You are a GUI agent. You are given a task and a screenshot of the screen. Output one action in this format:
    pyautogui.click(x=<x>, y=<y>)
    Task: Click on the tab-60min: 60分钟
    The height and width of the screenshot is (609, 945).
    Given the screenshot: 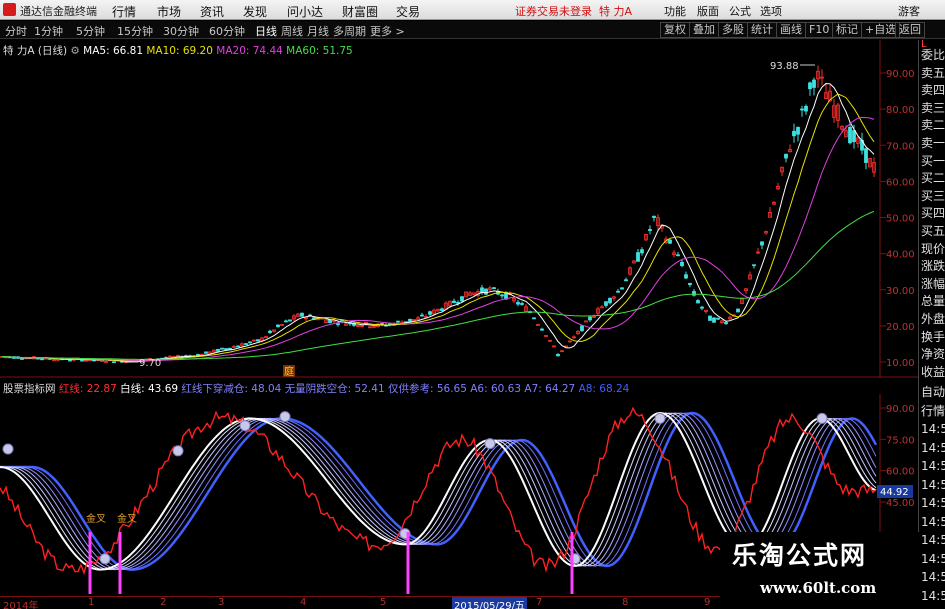 What is the action you would take?
    pyautogui.click(x=227, y=31)
    